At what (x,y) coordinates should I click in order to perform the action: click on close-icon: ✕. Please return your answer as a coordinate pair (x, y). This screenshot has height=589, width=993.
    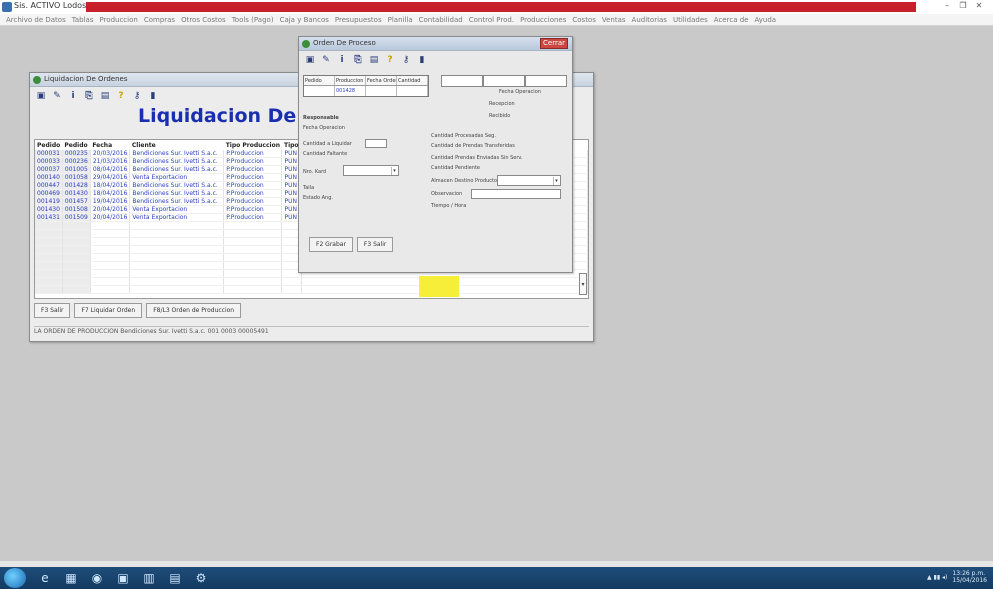
    Looking at the image, I should click on (979, 6).